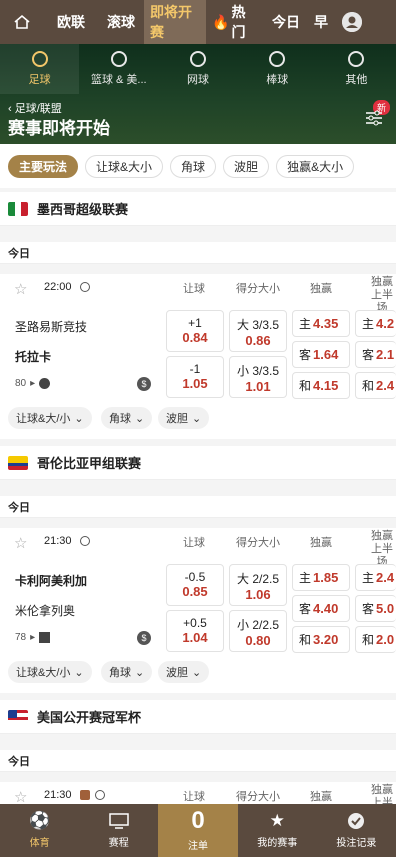 The height and width of the screenshot is (857, 396). Describe the element at coordinates (286, 22) in the screenshot. I see `tab-today: 今日` at that location.